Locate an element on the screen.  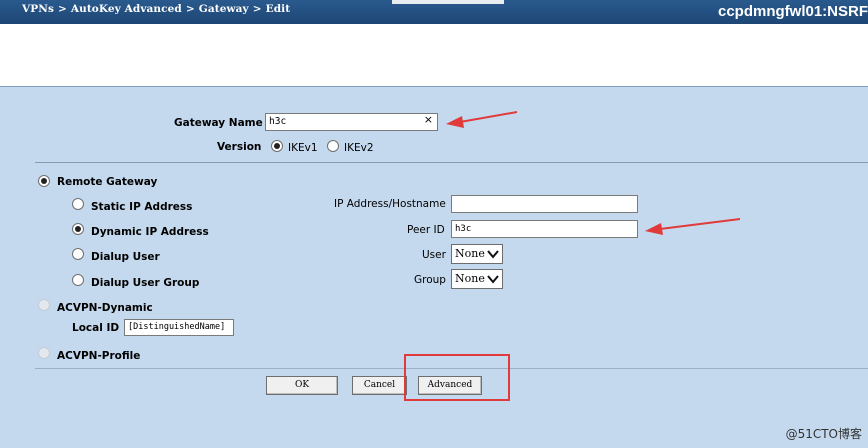
watermark: @51CTO博客 is located at coordinates (823, 434).